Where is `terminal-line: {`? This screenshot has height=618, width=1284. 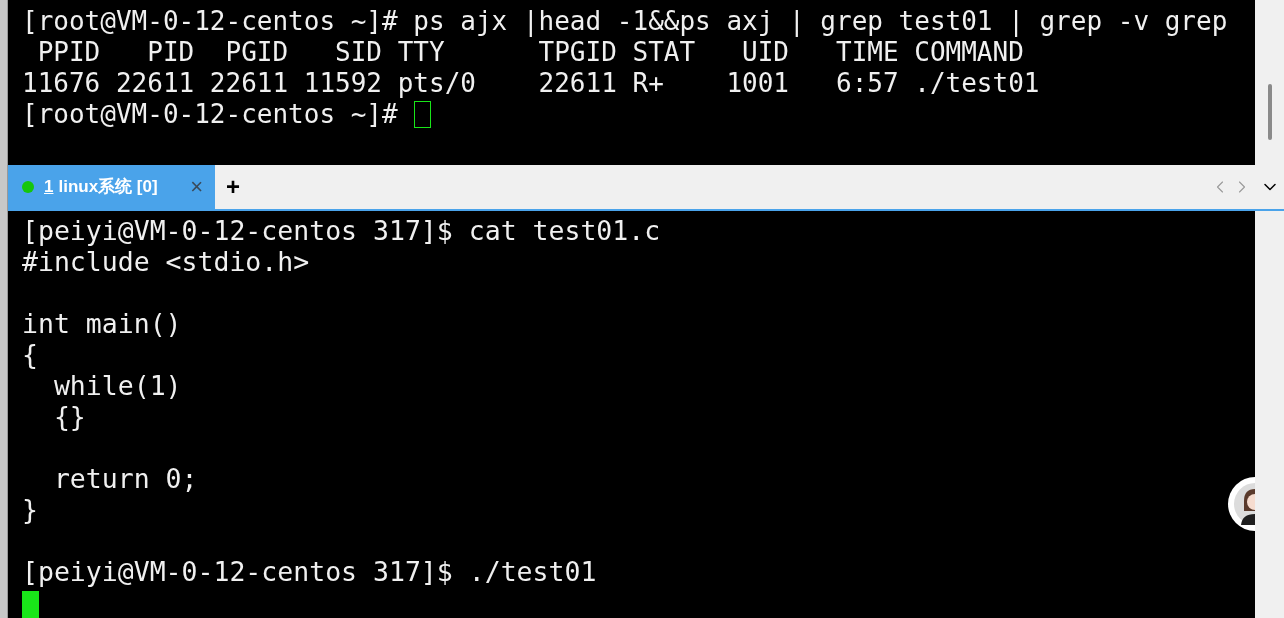 terminal-line: { is located at coordinates (30, 354).